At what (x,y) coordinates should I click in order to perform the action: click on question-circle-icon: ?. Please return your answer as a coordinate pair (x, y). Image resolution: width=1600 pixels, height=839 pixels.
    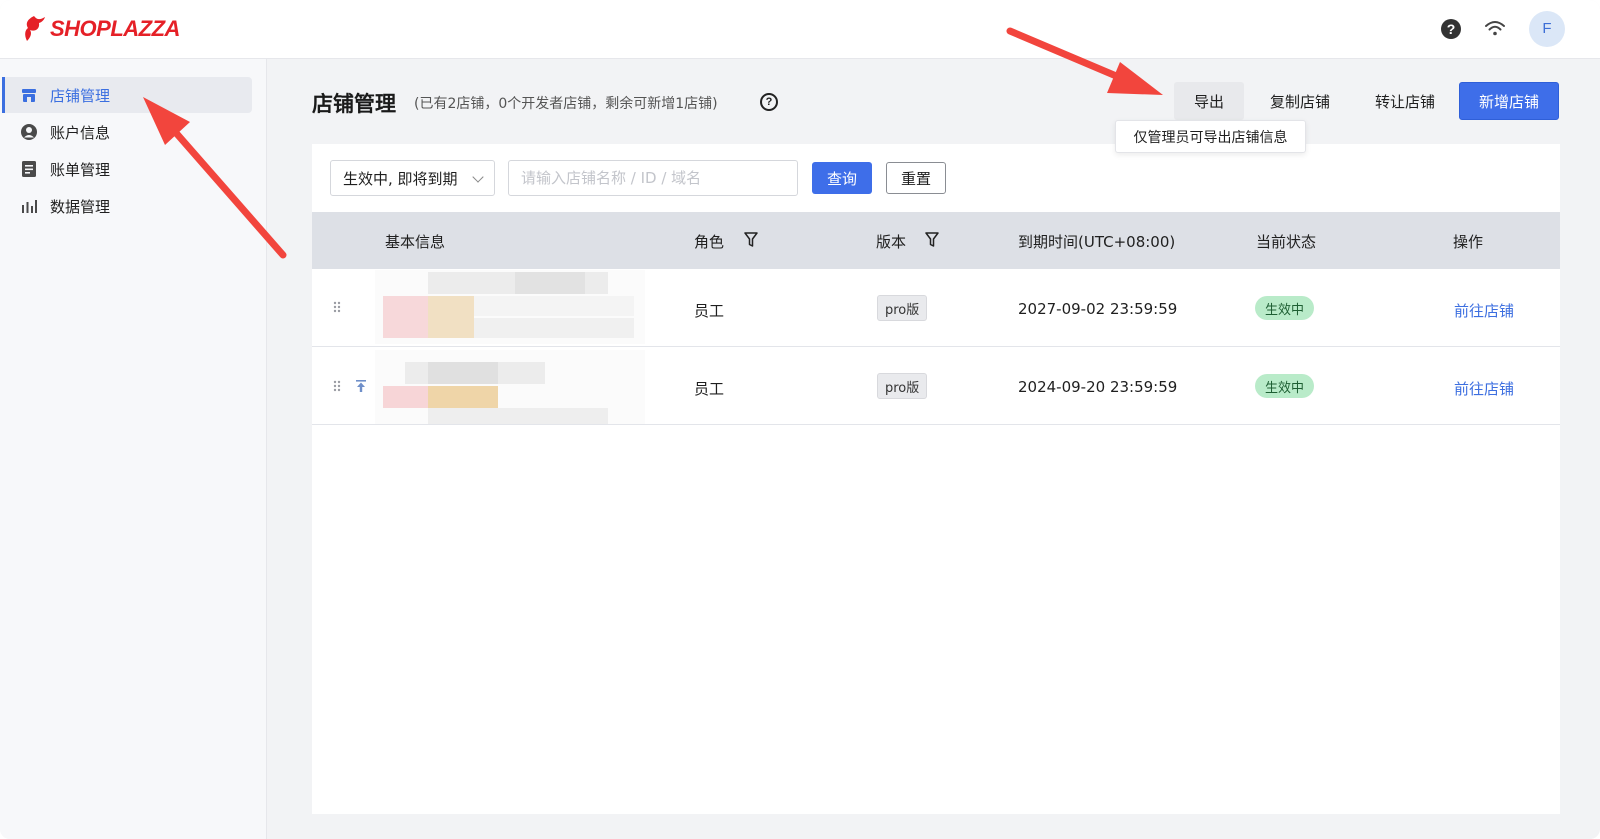
    Looking at the image, I should click on (1451, 29).